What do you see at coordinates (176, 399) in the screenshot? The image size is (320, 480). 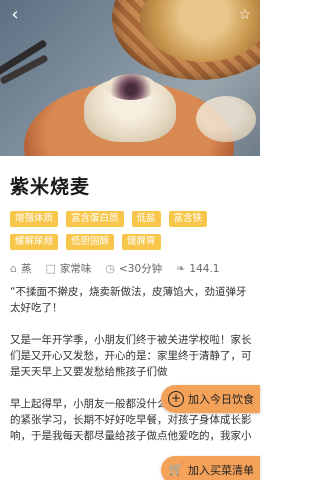 I see `plus-circle-icon: +` at bounding box center [176, 399].